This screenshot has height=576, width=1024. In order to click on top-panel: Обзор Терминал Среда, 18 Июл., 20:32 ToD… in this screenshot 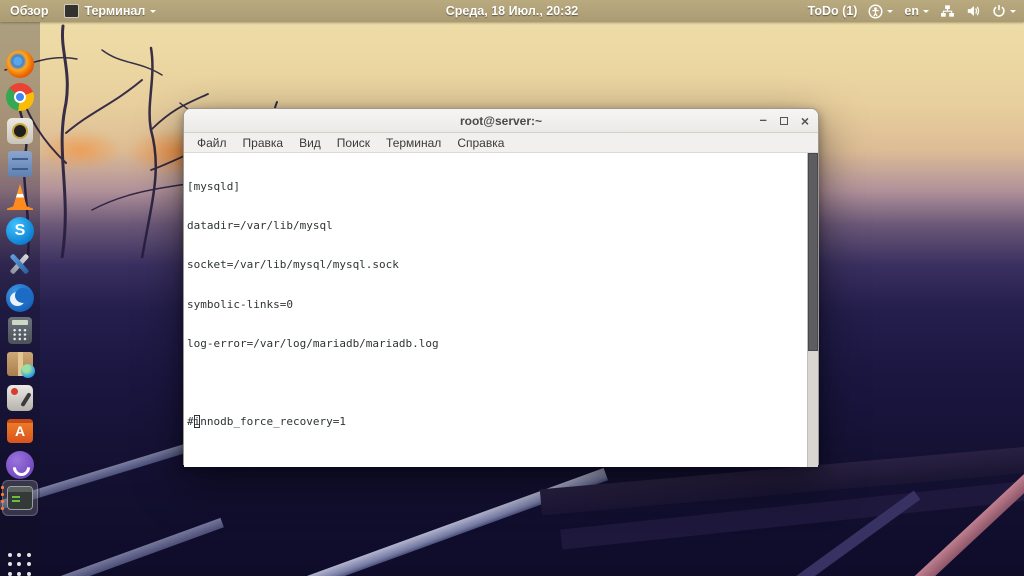, I will do `click(512, 11)`.